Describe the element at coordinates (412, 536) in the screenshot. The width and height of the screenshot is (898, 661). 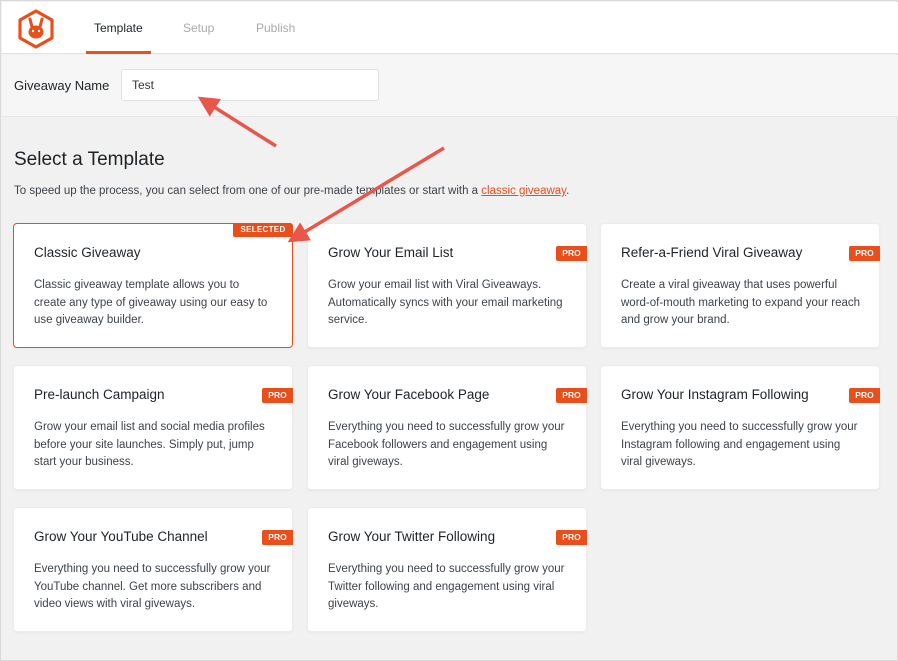
I see `template-title: Grow Your Twitter Following` at that location.